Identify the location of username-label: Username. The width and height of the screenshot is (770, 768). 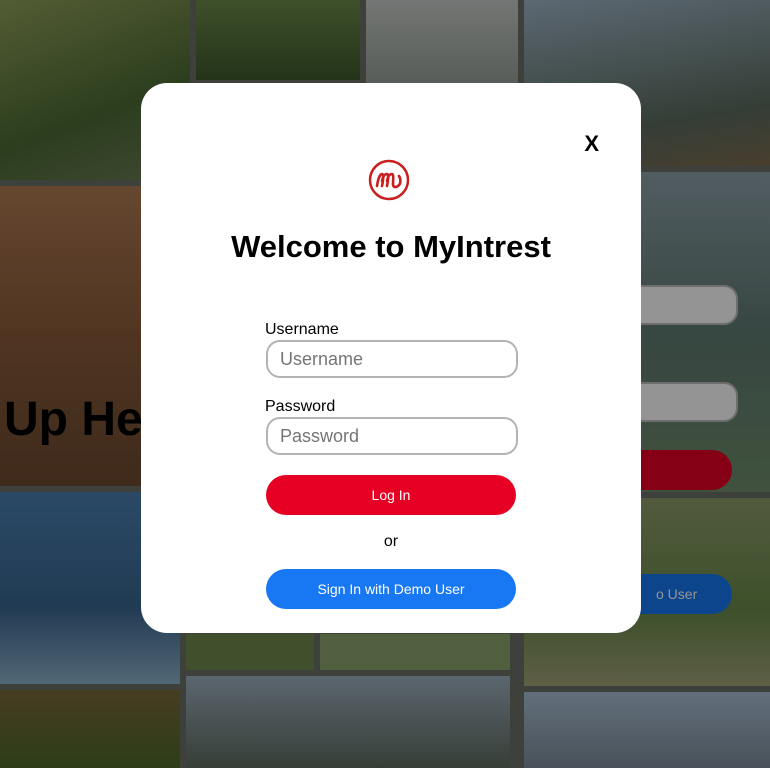
(302, 329).